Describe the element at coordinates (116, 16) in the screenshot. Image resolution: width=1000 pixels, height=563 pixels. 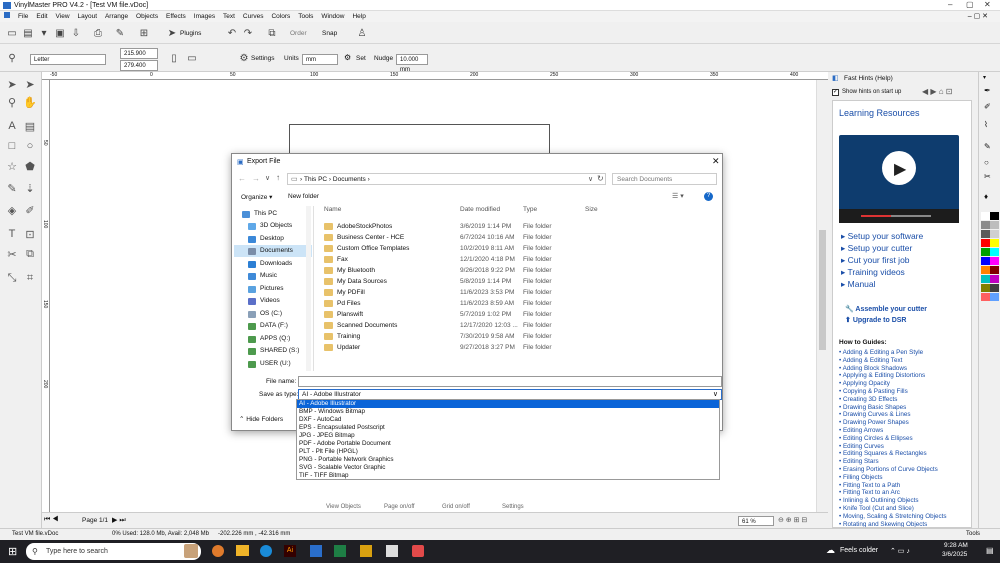
I see `menu-arrange: Arrange` at that location.